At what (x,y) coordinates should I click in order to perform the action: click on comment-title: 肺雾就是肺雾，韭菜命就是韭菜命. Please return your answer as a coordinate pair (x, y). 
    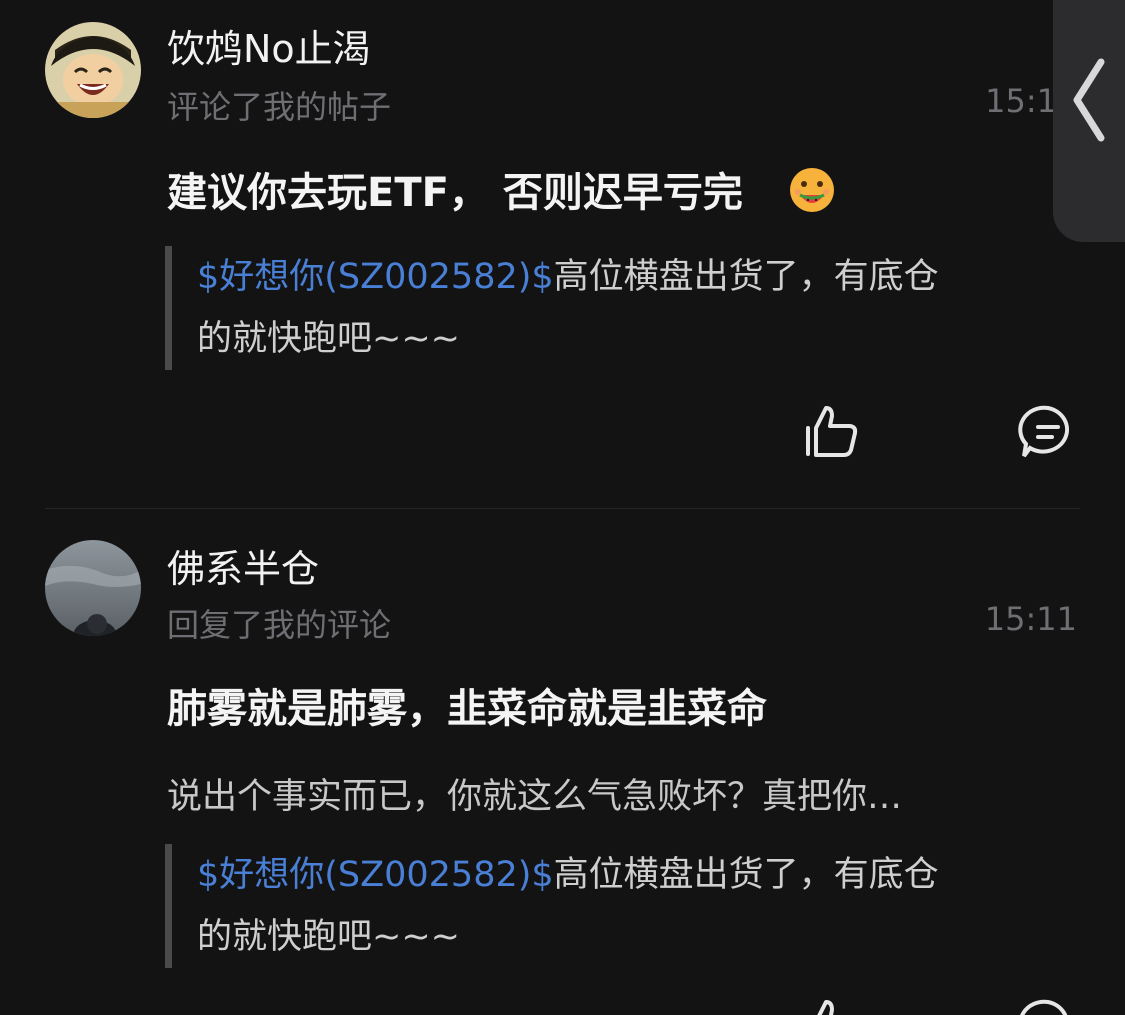
    Looking at the image, I should click on (467, 709).